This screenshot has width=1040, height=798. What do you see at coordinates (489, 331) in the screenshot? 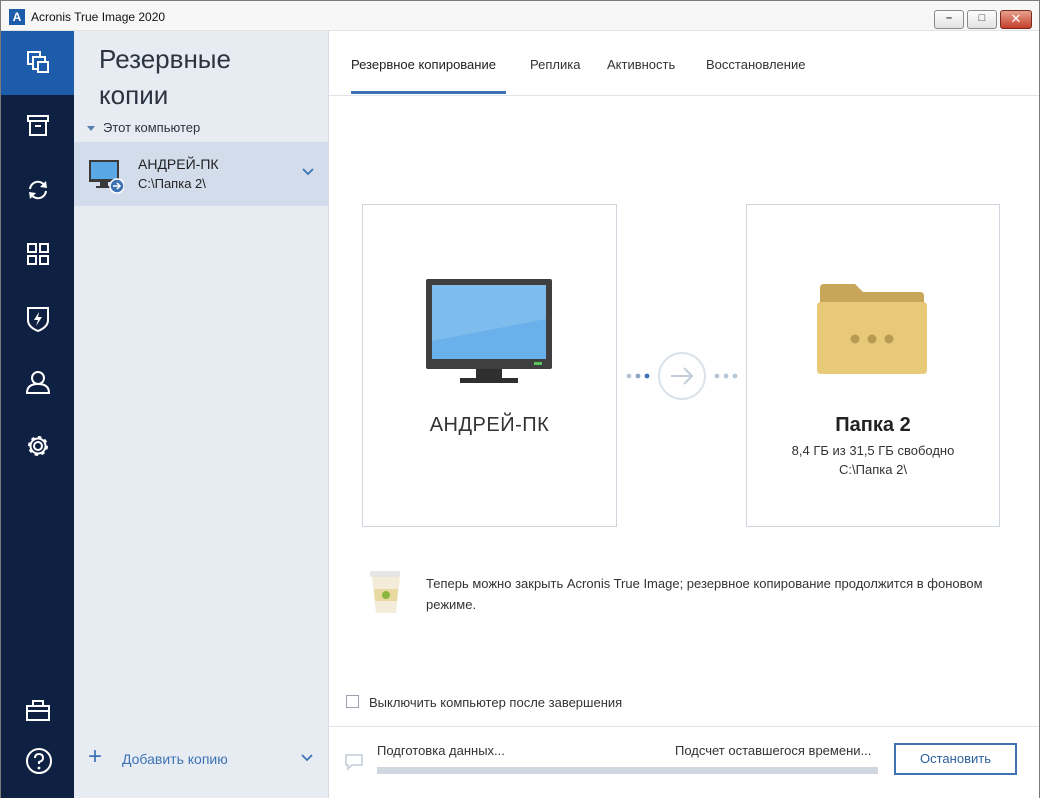
I see `monitor-icon` at bounding box center [489, 331].